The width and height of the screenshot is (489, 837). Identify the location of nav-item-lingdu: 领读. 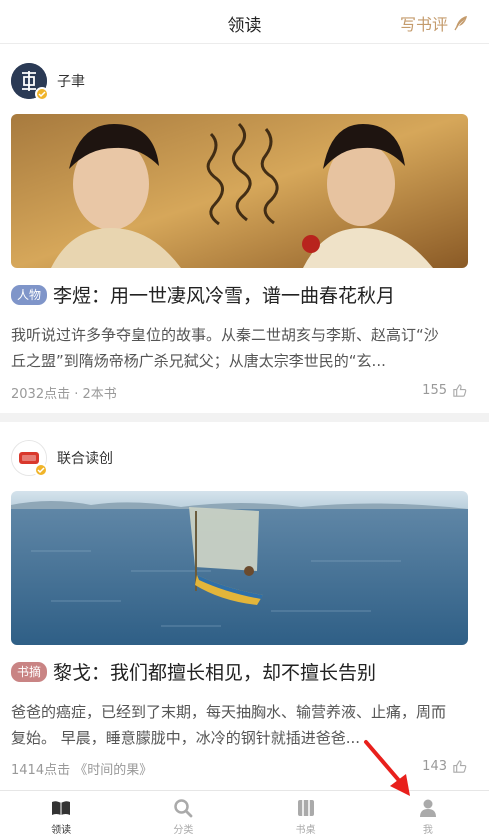
(61, 814).